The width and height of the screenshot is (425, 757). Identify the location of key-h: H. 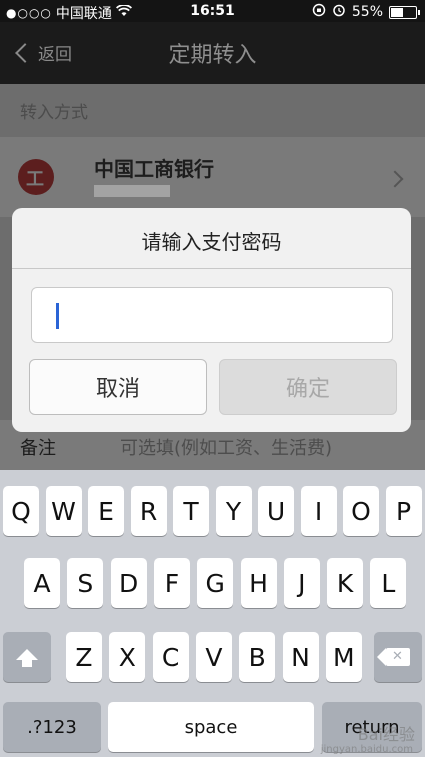
(258, 583).